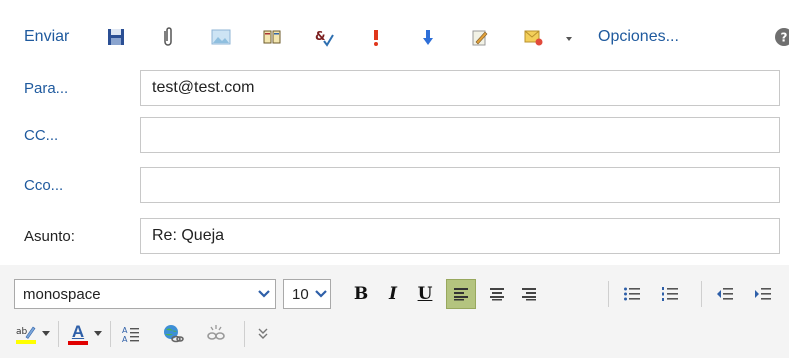  Describe the element at coordinates (460, 236) in the screenshot. I see `subject-input` at that location.